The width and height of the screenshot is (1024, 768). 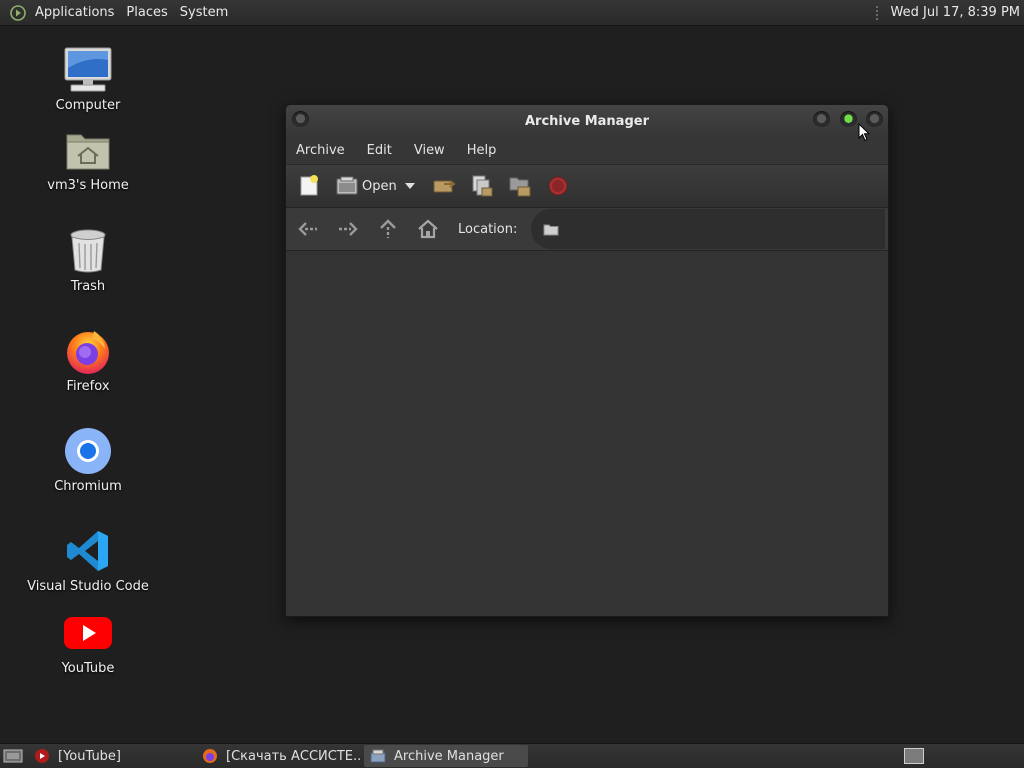 I want to click on mouse-cursor-icon, so click(x=864, y=134).